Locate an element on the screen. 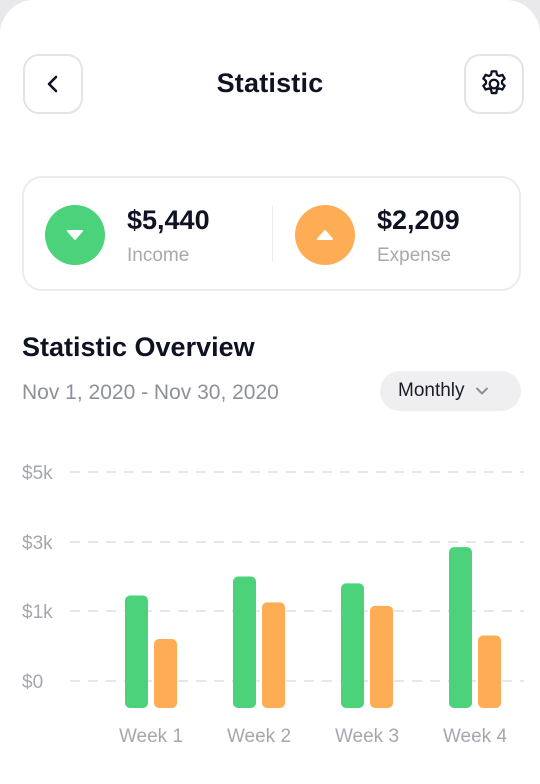  expense-badge is located at coordinates (325, 235).